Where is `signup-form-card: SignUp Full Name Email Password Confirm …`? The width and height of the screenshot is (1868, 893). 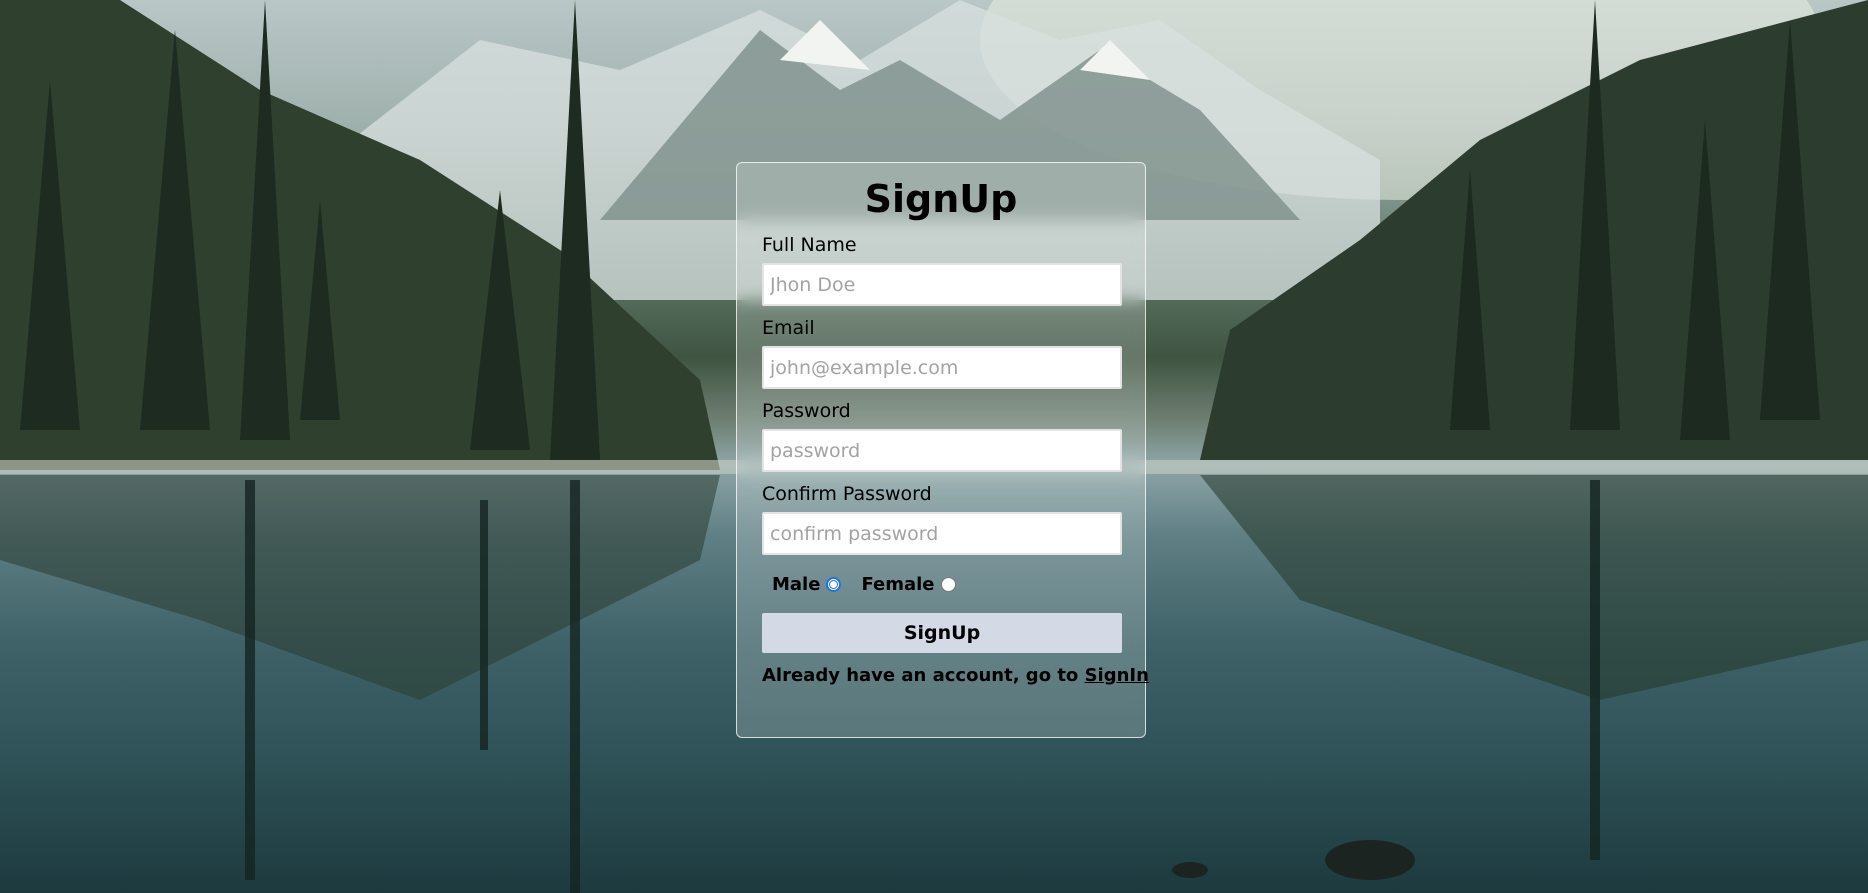
signup-form-card: SignUp Full Name Email Password Confirm … is located at coordinates (942, 450).